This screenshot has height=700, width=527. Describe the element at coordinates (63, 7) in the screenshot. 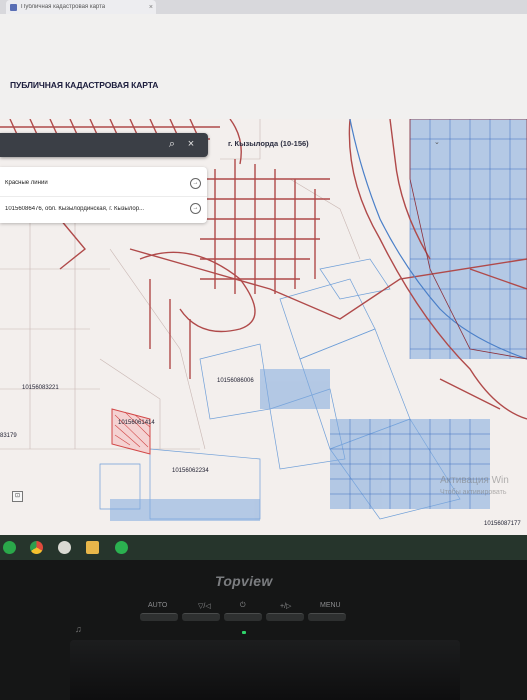

I see `tab-title: Публичная кадастровая карта` at that location.